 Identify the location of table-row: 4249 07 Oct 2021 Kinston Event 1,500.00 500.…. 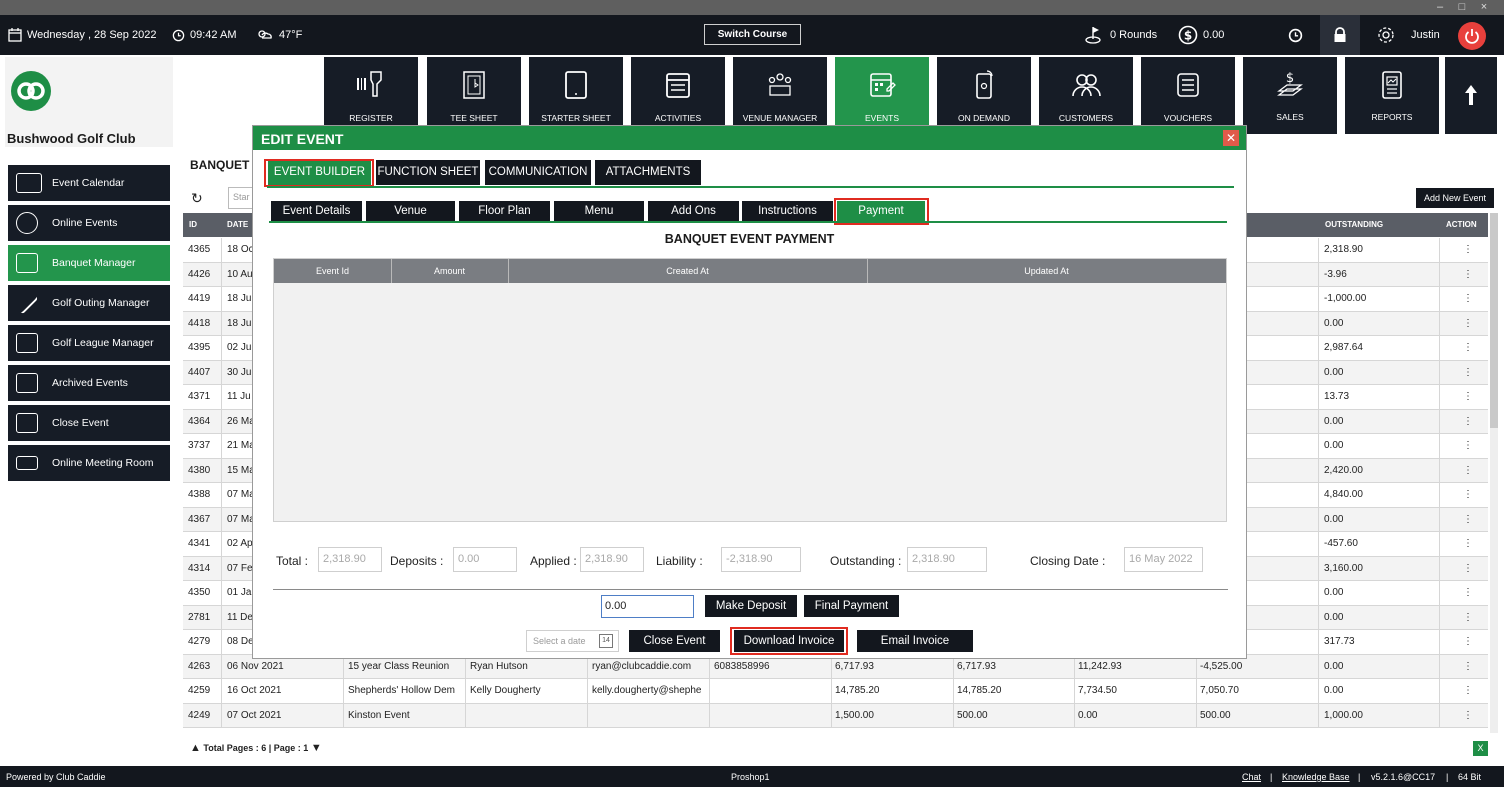
(835, 715).